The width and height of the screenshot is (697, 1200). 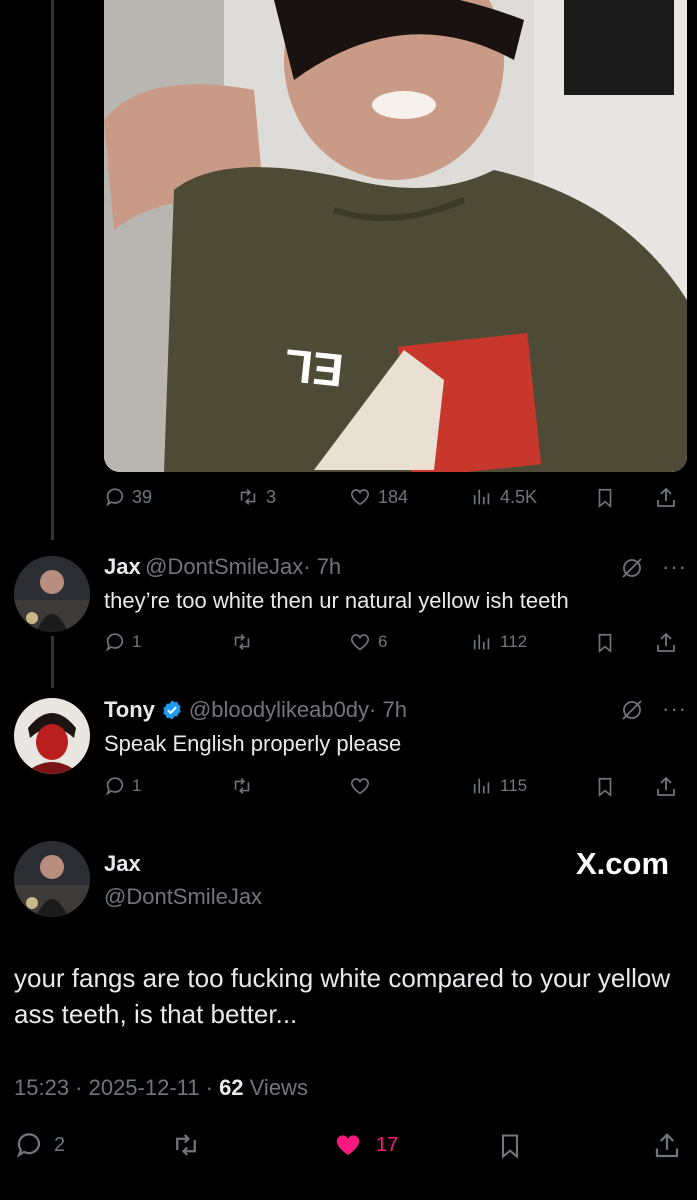 I want to click on reply-count: 2, so click(x=60, y=1144).